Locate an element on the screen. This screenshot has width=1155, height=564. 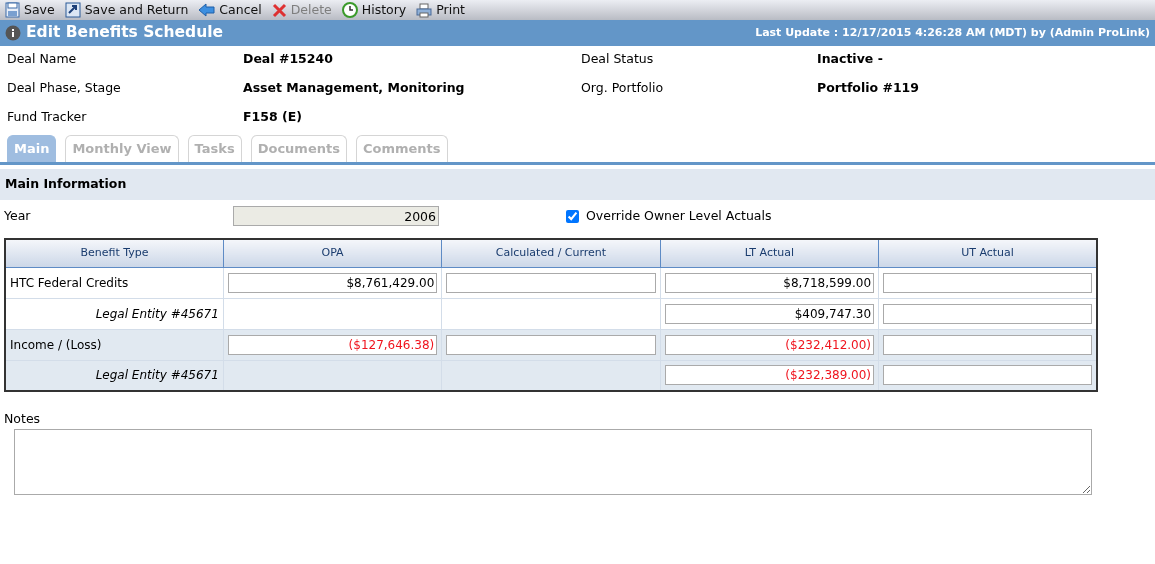
notes-label: Notes is located at coordinates (23, 419).